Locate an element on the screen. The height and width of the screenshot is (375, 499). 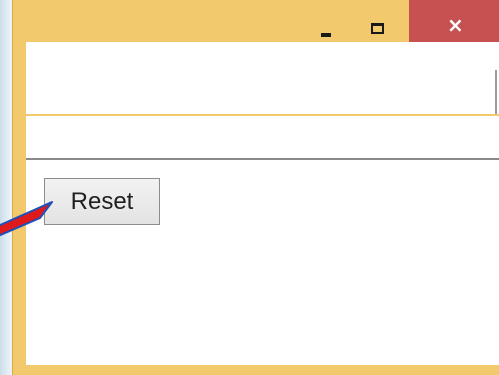
minimize-button is located at coordinates (331, 21).